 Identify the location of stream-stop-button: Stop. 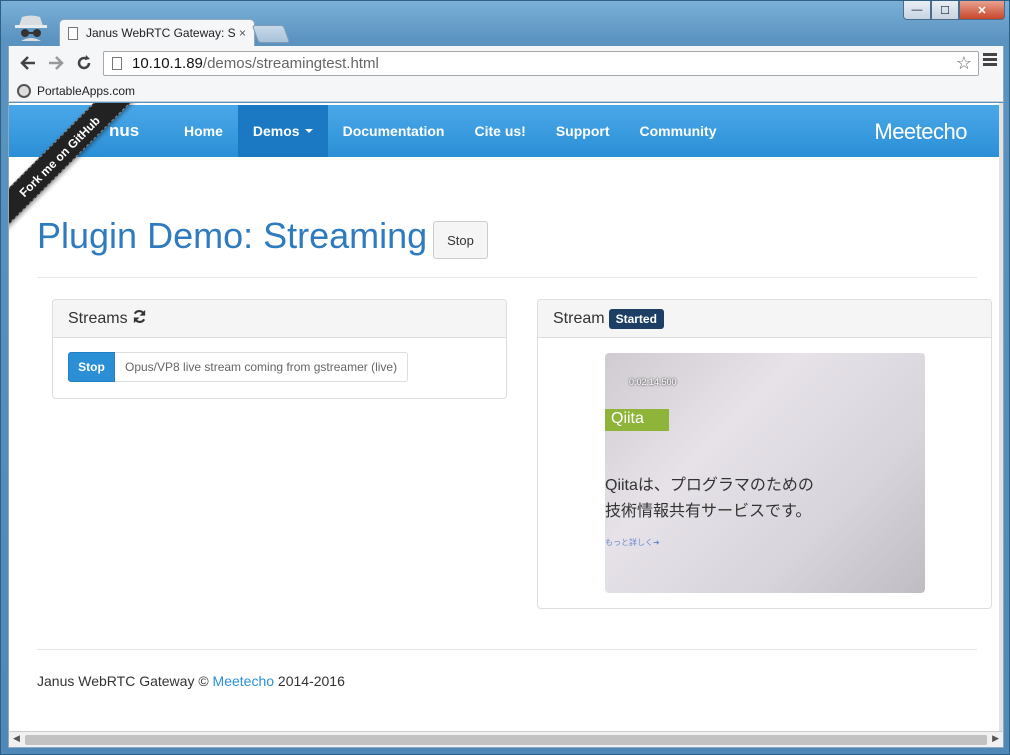
(91, 367).